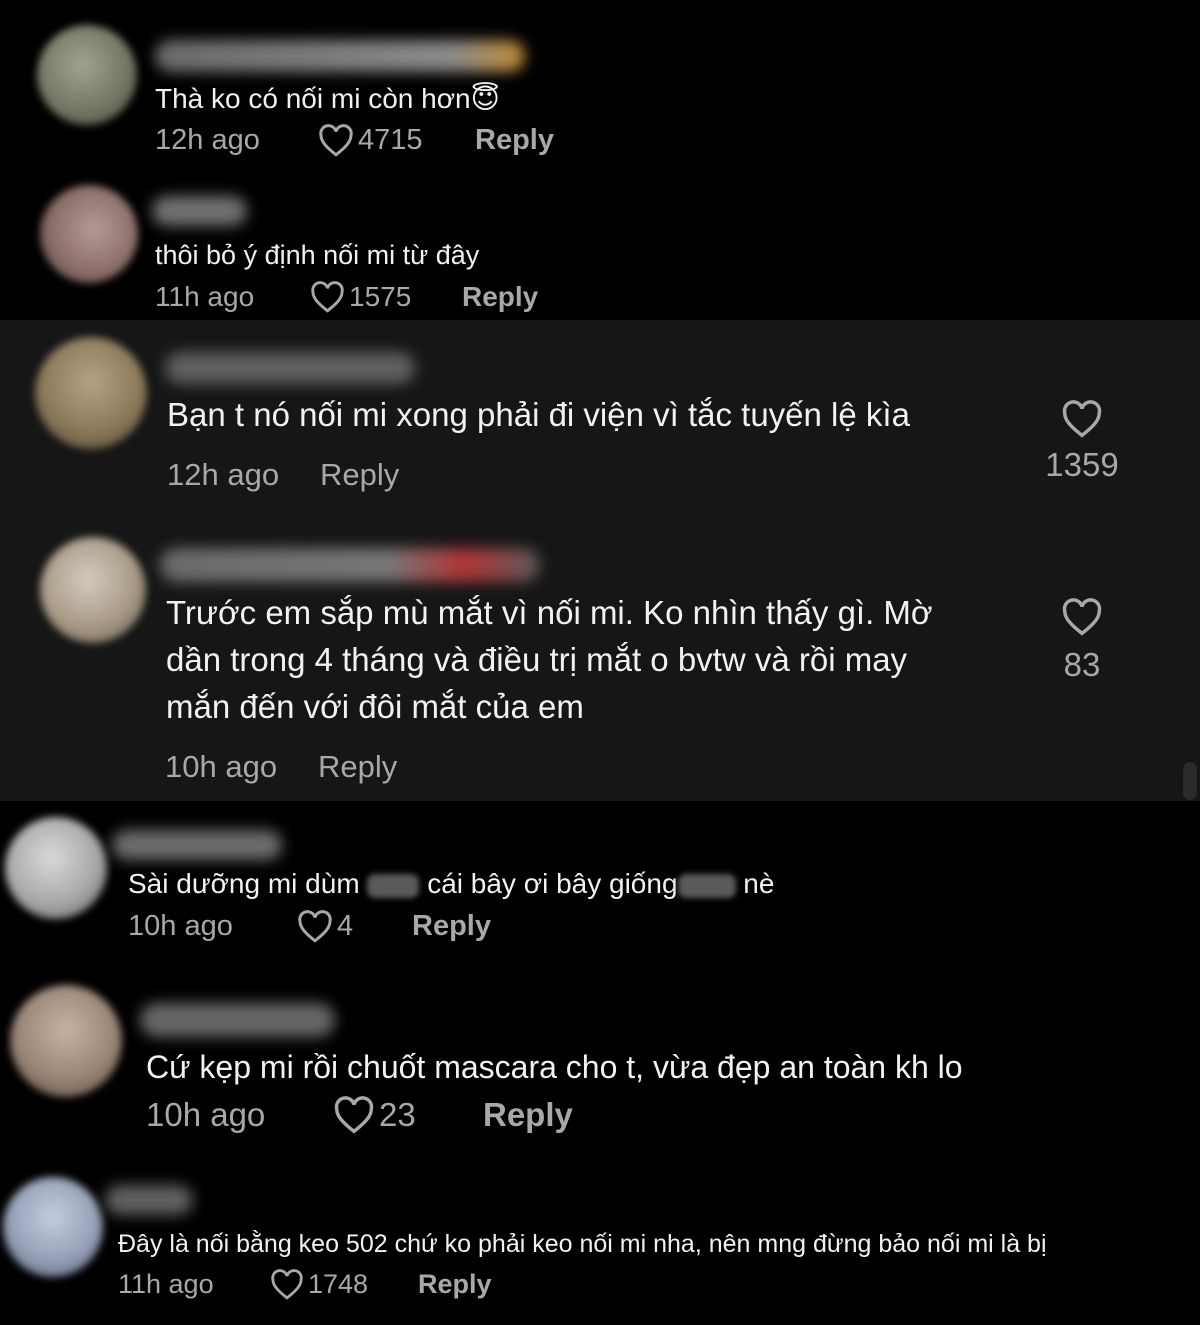  Describe the element at coordinates (327, 98) in the screenshot. I see `comment-text: Thà ko có nối mi còn hơn😇` at that location.